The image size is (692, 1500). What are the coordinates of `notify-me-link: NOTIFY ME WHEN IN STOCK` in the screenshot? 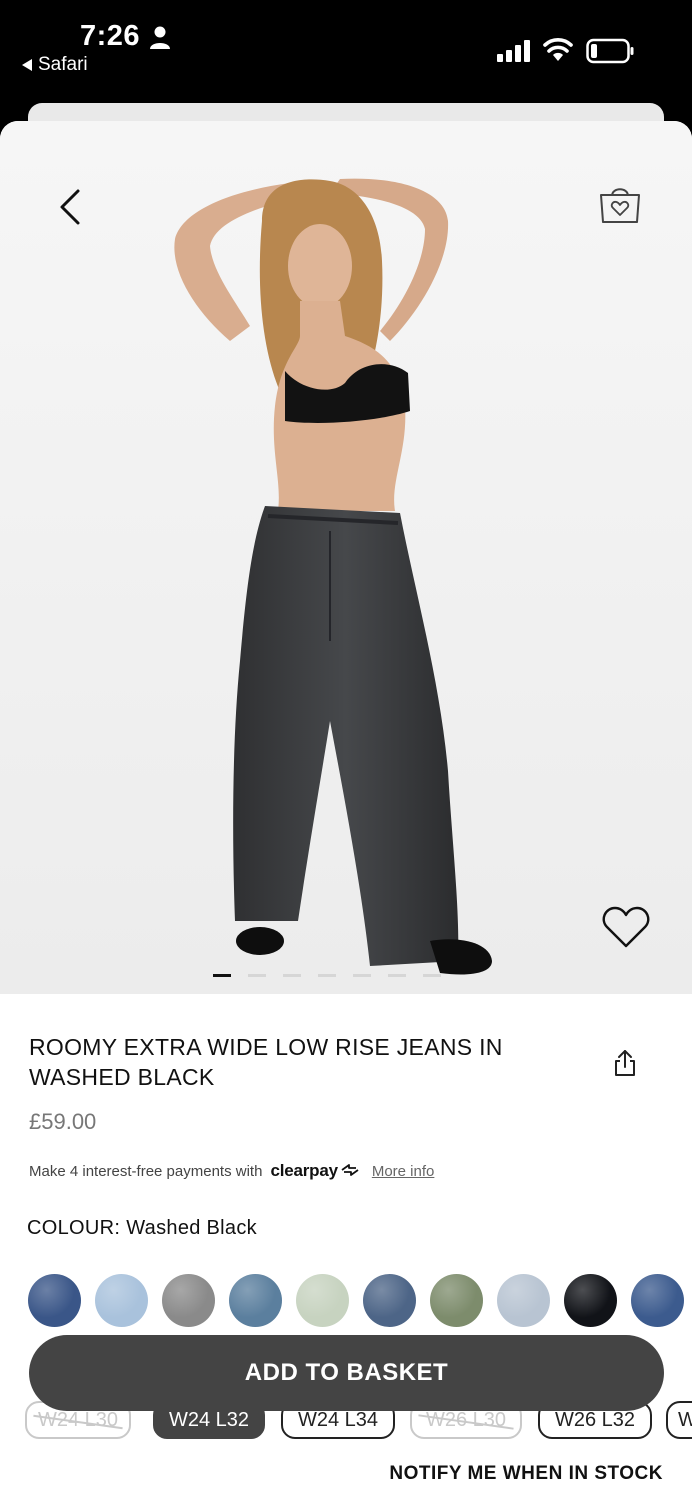 It's located at (526, 1474).